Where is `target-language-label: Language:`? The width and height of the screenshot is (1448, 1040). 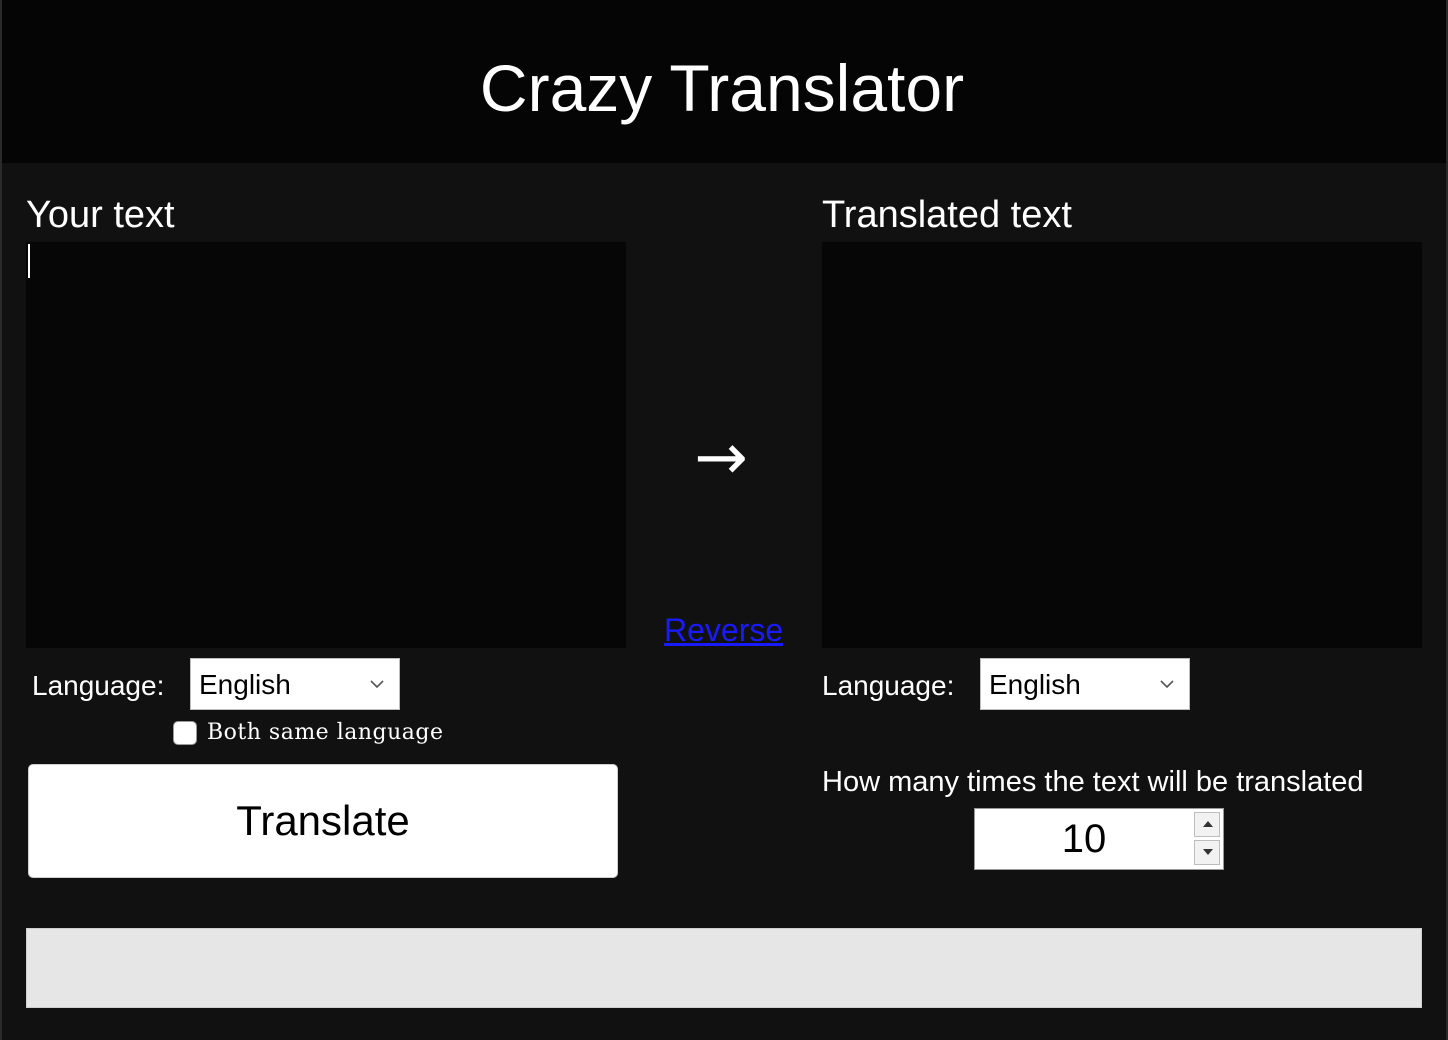 target-language-label: Language: is located at coordinates (888, 685).